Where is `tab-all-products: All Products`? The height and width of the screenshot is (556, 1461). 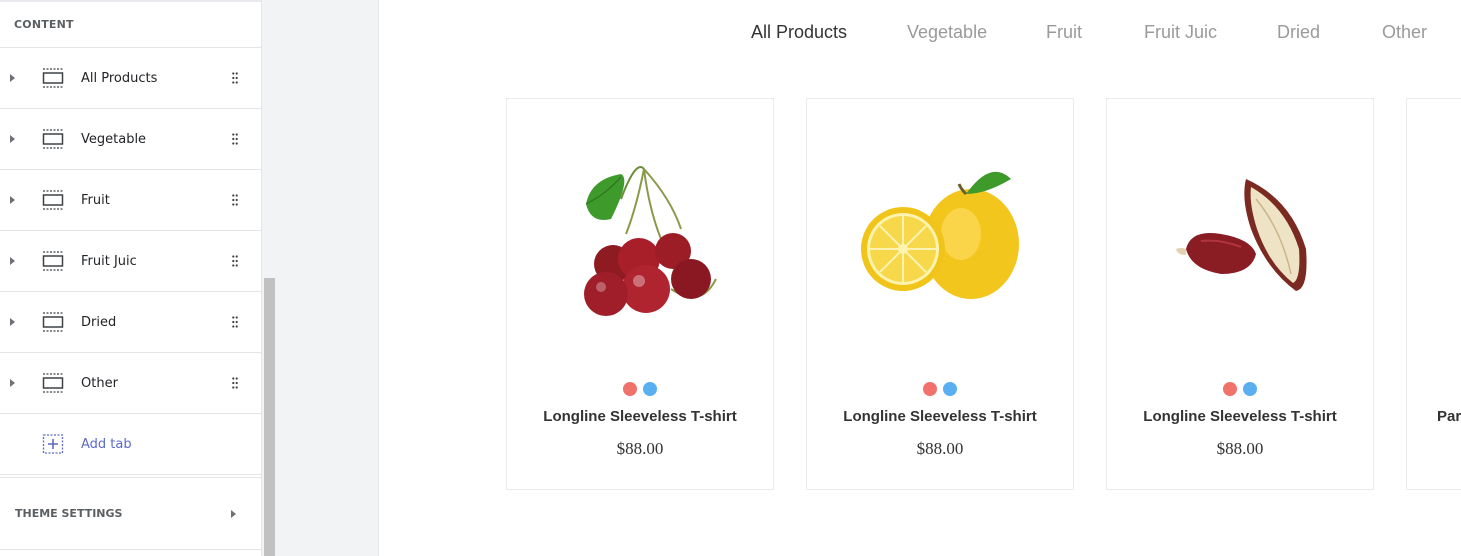 tab-all-products: All Products is located at coordinates (799, 32).